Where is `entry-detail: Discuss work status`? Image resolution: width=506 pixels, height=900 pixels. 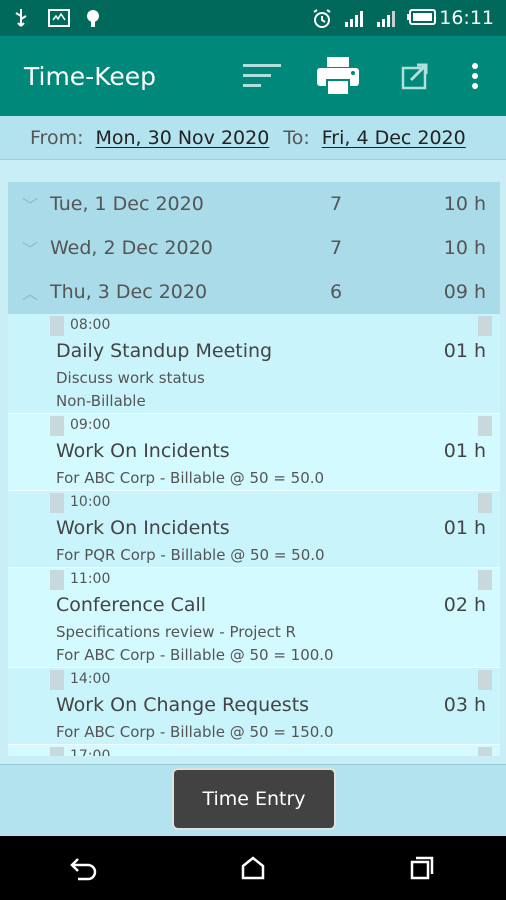
entry-detail: Discuss work status is located at coordinates (130, 378).